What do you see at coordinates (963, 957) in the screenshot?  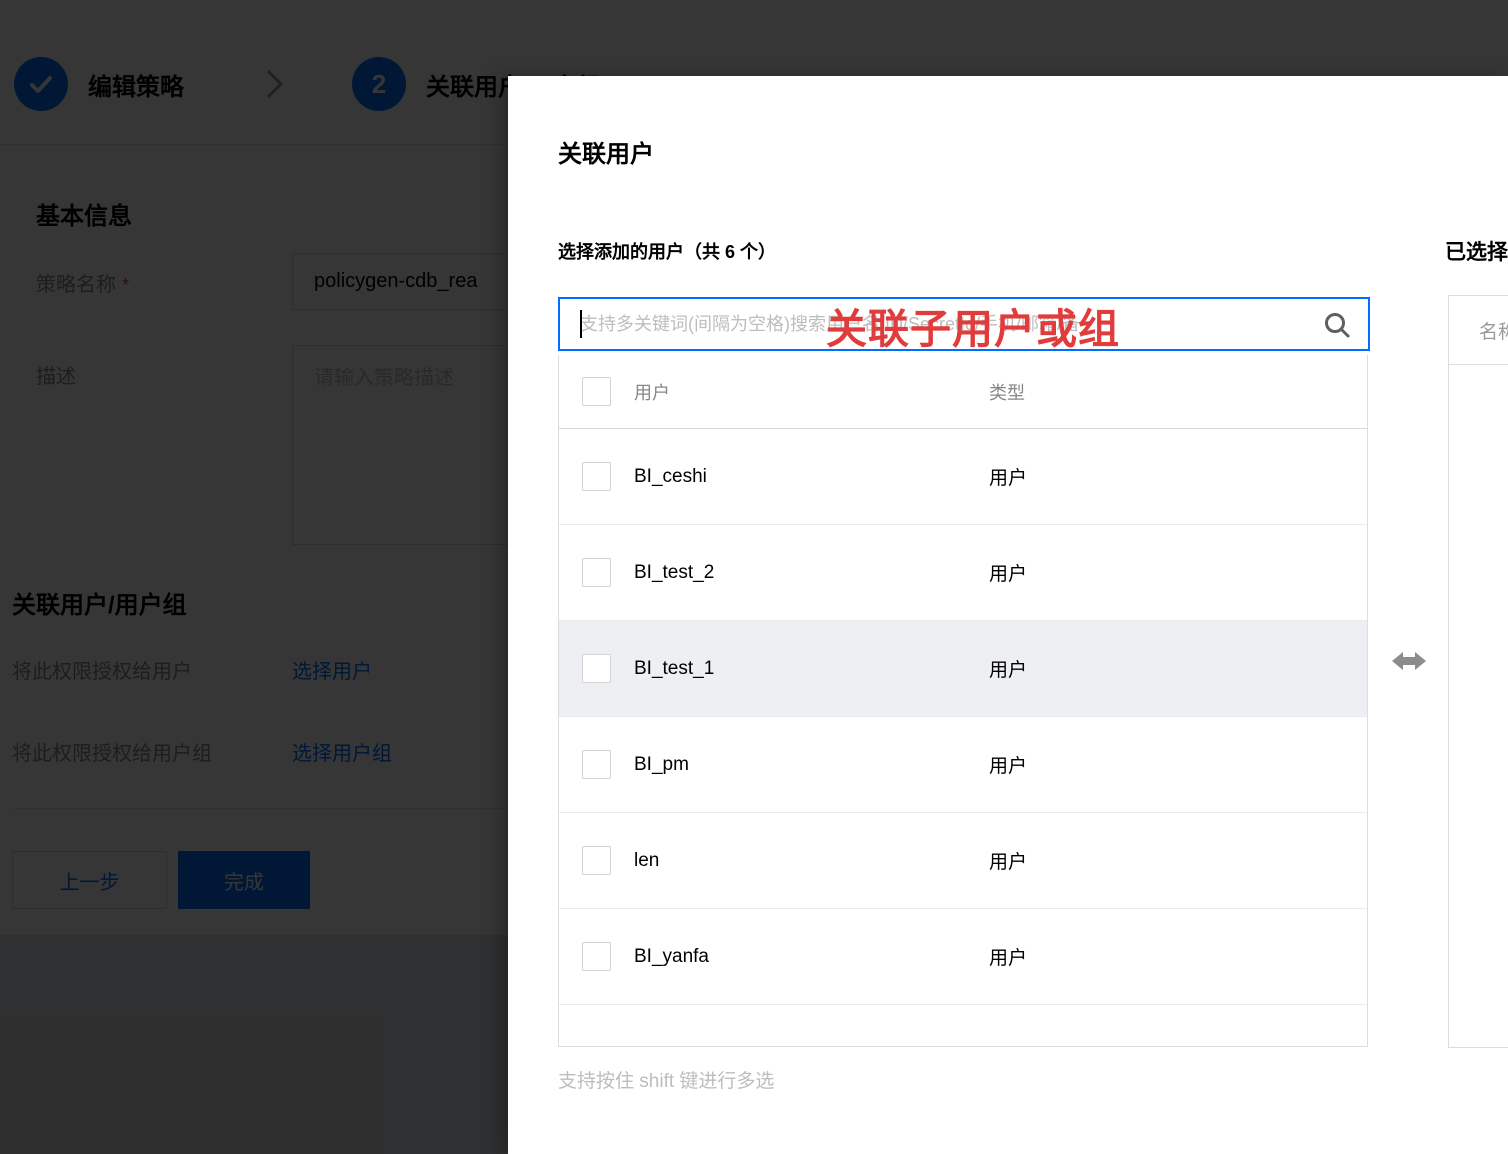 I see `table-row: BI_yanfa 用户` at bounding box center [963, 957].